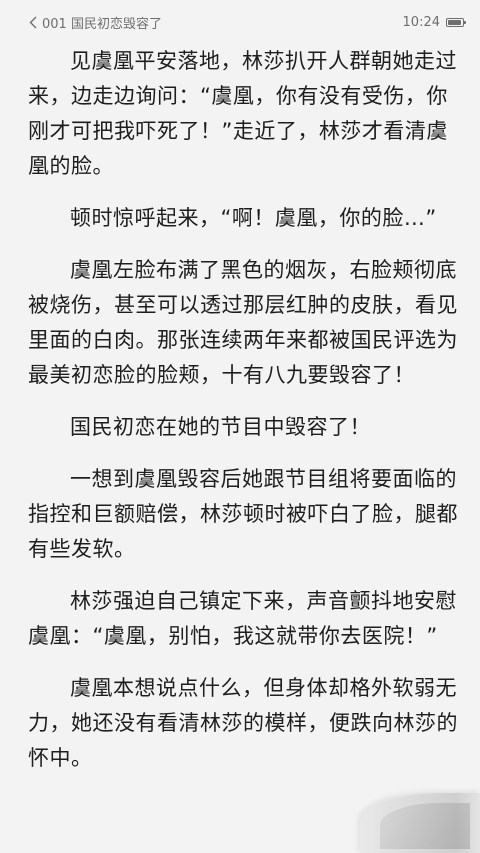 The height and width of the screenshot is (853, 480). I want to click on paragraph: 顿时惊呼起来，“啊！虞凰，你的脸…”, so click(253, 218).